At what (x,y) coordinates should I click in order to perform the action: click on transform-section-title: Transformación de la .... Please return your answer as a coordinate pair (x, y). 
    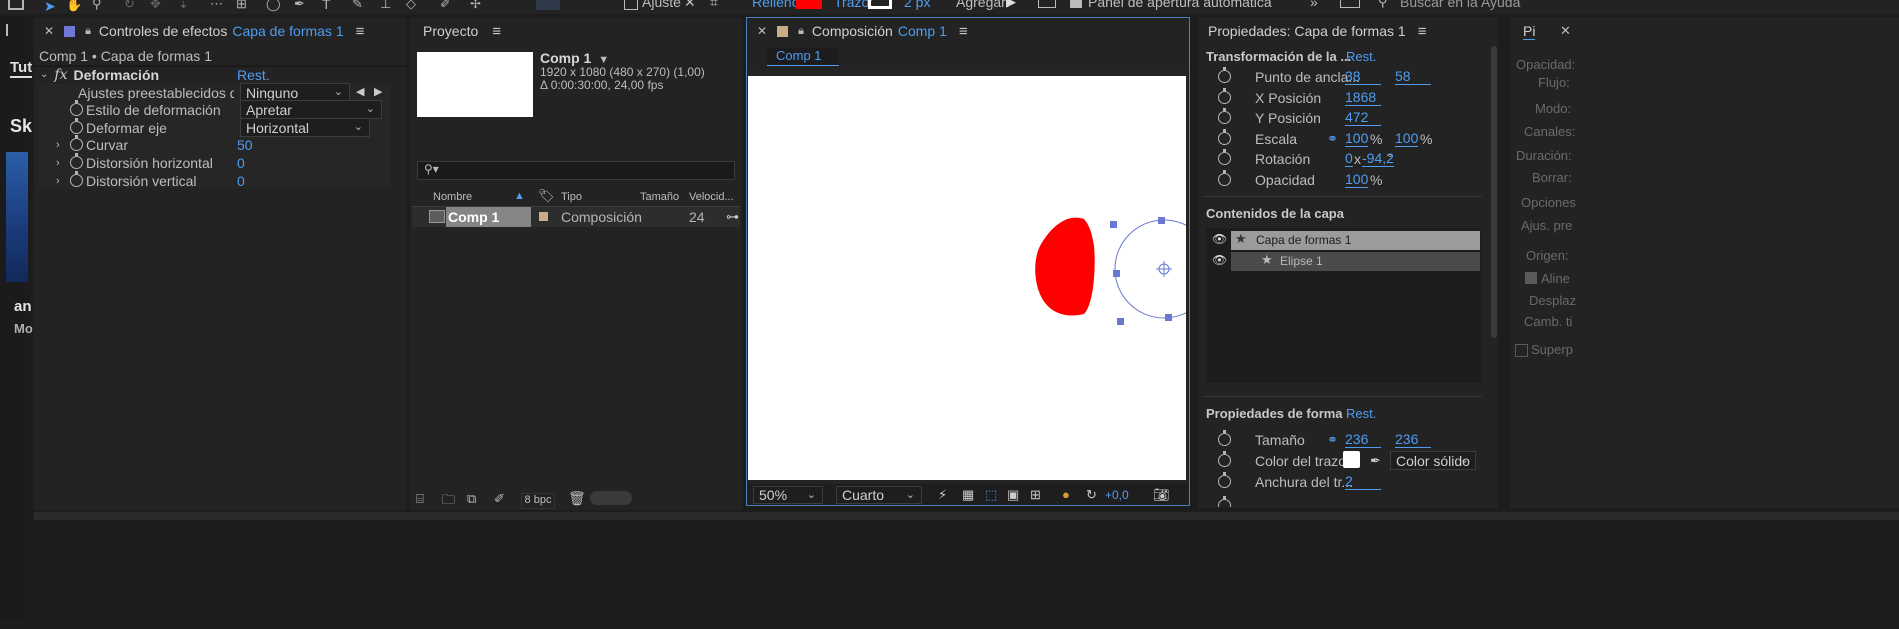
    Looking at the image, I should click on (1278, 56).